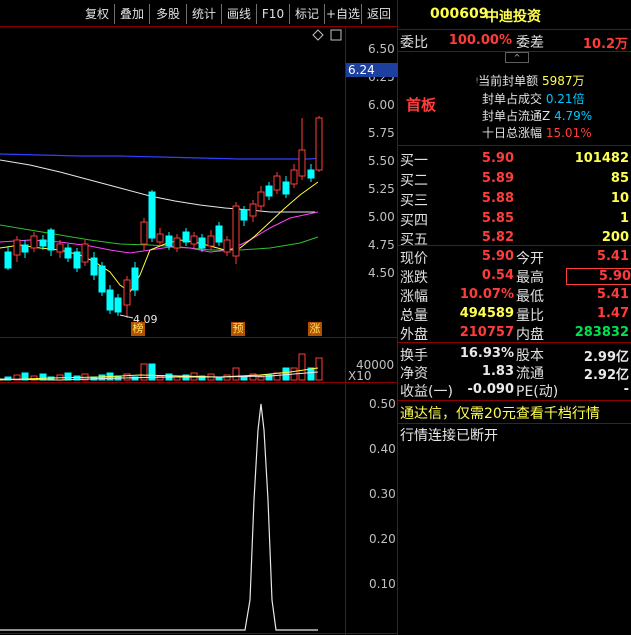 This screenshot has height=635, width=631. Describe the element at coordinates (414, 335) in the screenshot. I see `quote-label: 外盘` at that location.